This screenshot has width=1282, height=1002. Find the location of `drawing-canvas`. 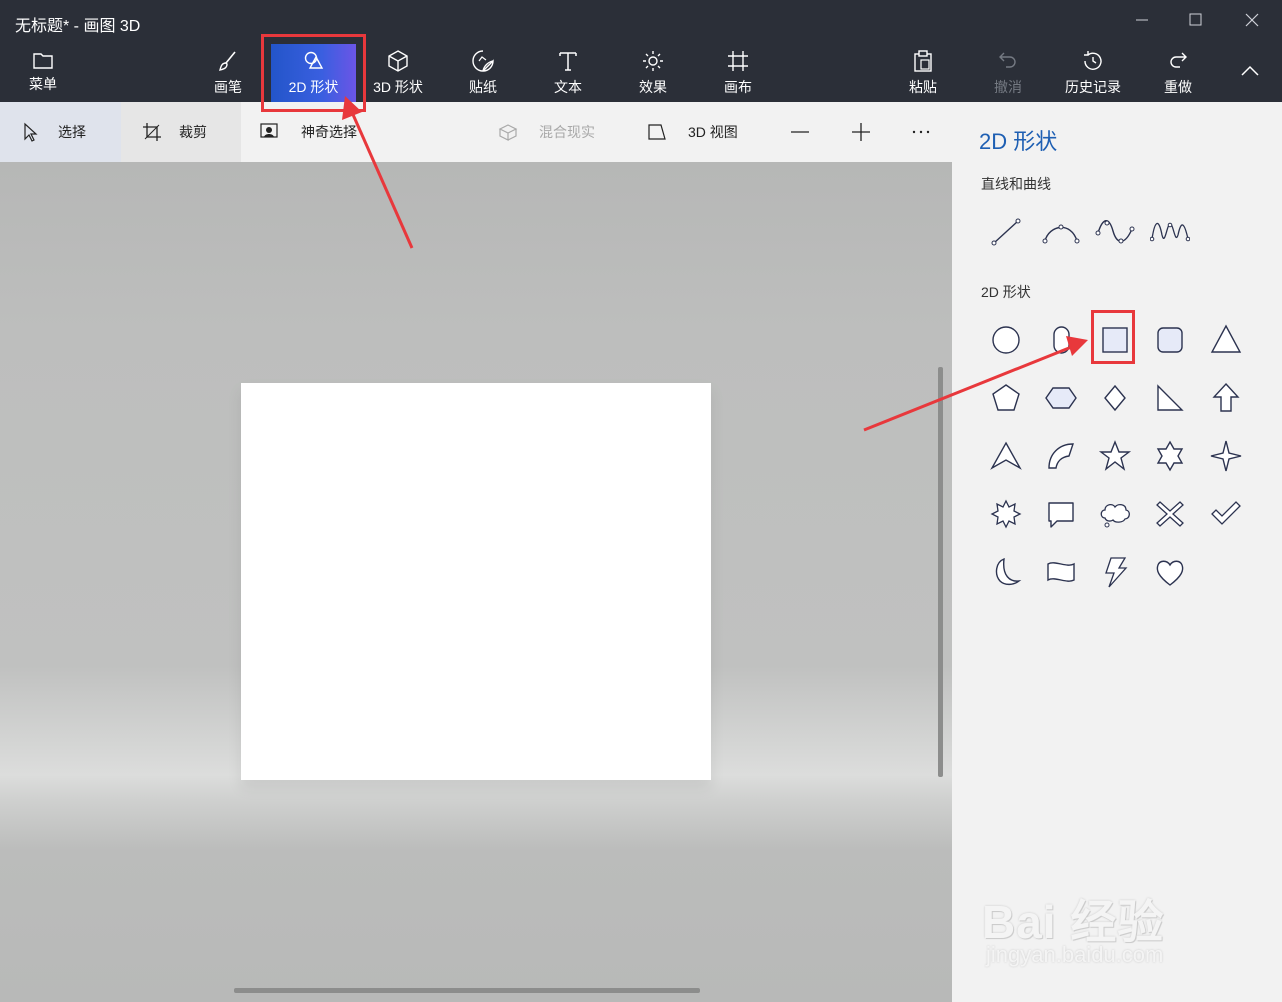

drawing-canvas is located at coordinates (476, 581).